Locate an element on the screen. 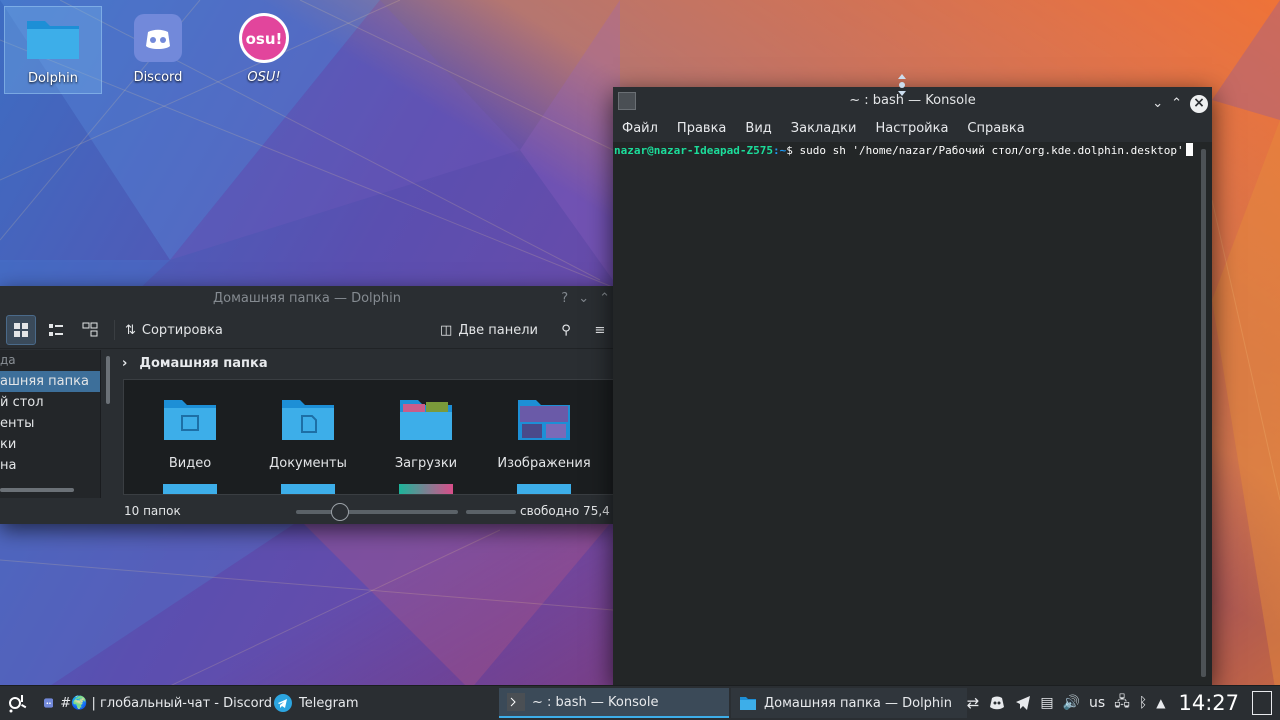 This screenshot has height=720, width=1280. toolbar-separator is located at coordinates (114, 330).